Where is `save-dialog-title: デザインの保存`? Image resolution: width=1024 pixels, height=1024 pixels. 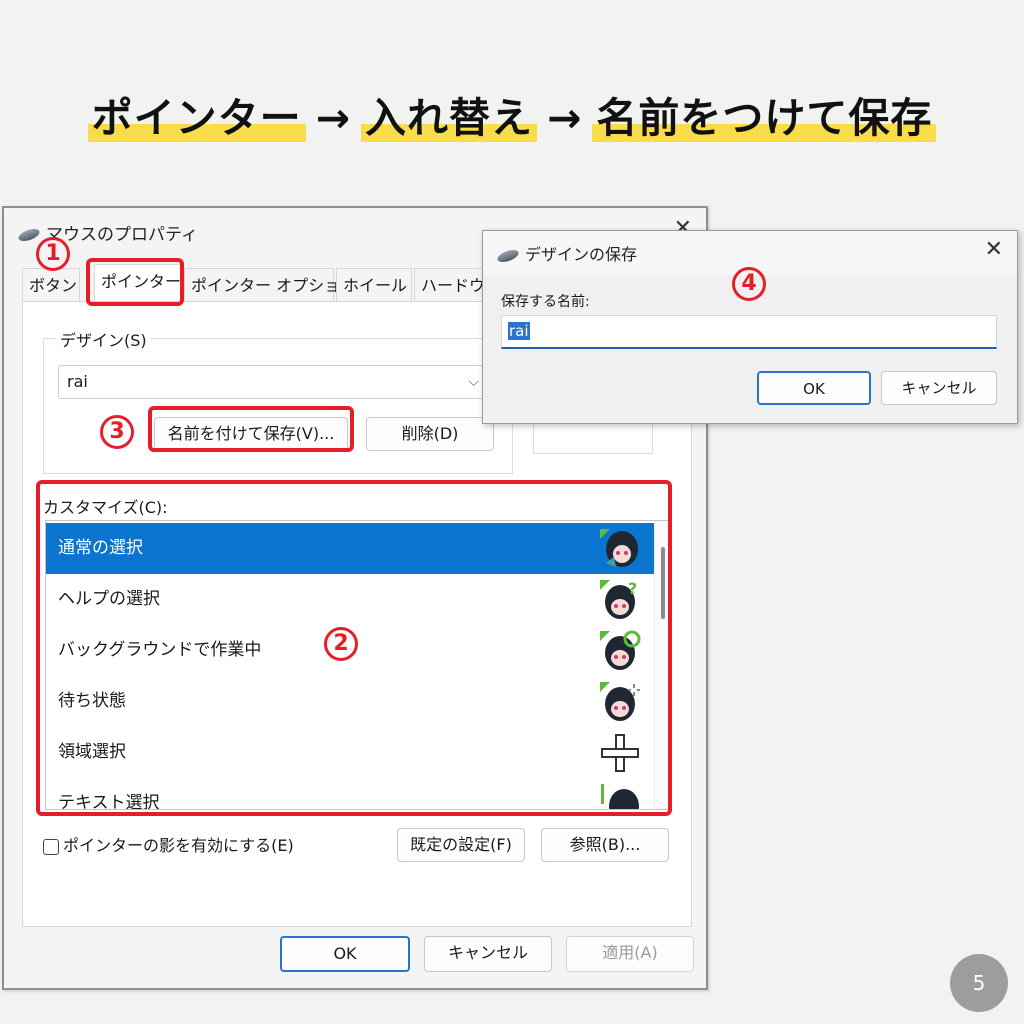 save-dialog-title: デザインの保存 is located at coordinates (566, 253).